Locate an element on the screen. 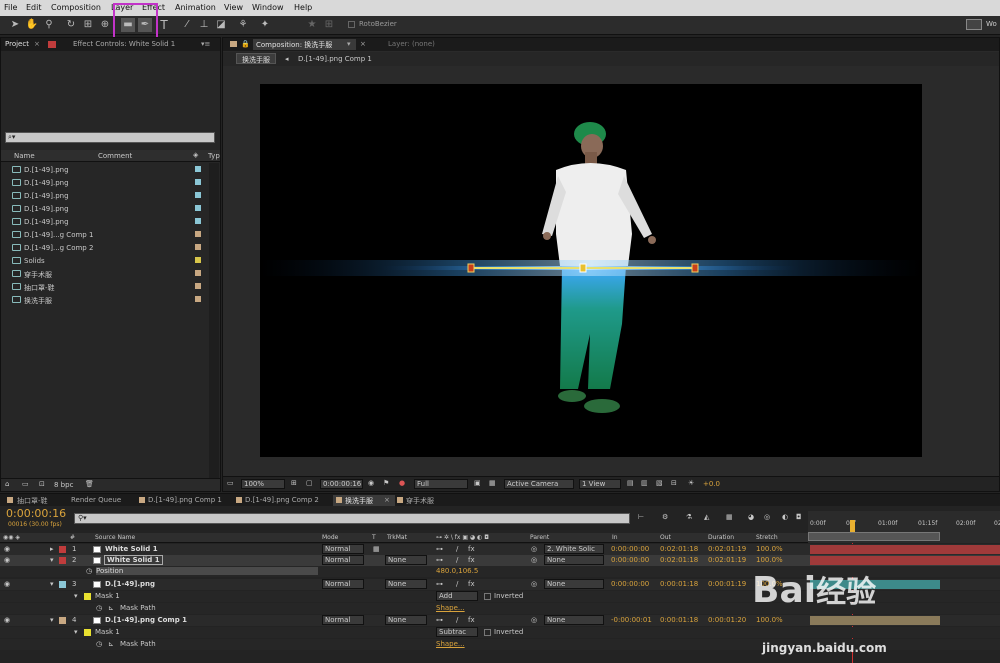 The height and width of the screenshot is (663, 1000). zoom-dropdown: 100% is located at coordinates (263, 484).